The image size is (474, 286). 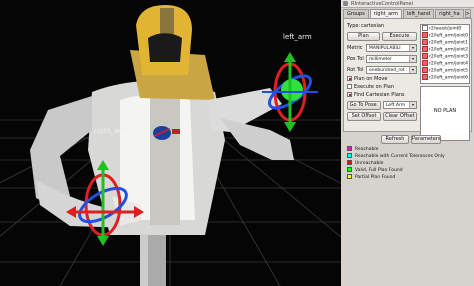 I want to click on rot-tol-select-value: onebundred_rot, so click(x=387, y=70).